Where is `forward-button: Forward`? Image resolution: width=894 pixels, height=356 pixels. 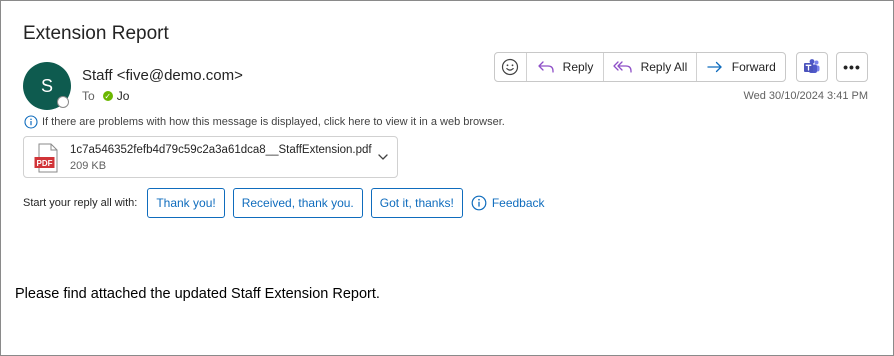 forward-button: Forward is located at coordinates (741, 67).